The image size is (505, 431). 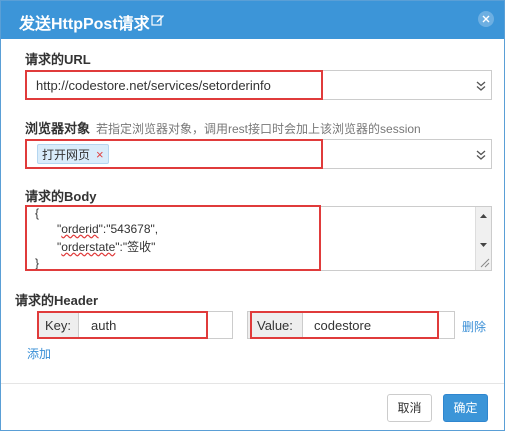 I want to click on browser-label-text: 浏览器对象, so click(x=58, y=128).